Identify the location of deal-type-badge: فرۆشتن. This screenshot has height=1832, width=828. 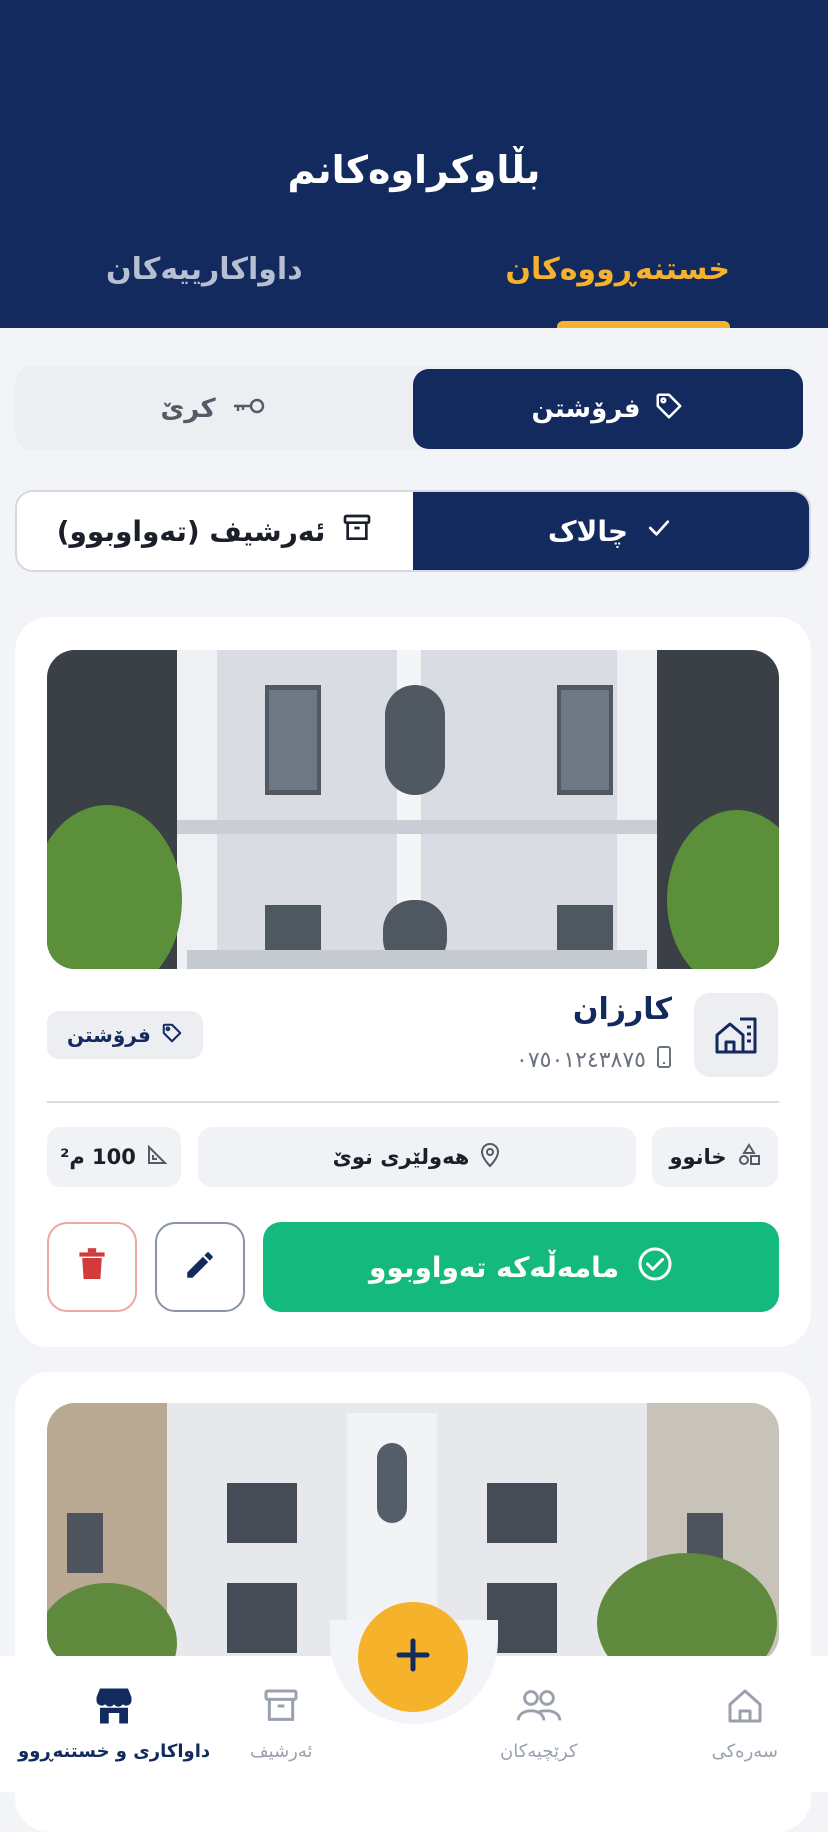
(125, 1035).